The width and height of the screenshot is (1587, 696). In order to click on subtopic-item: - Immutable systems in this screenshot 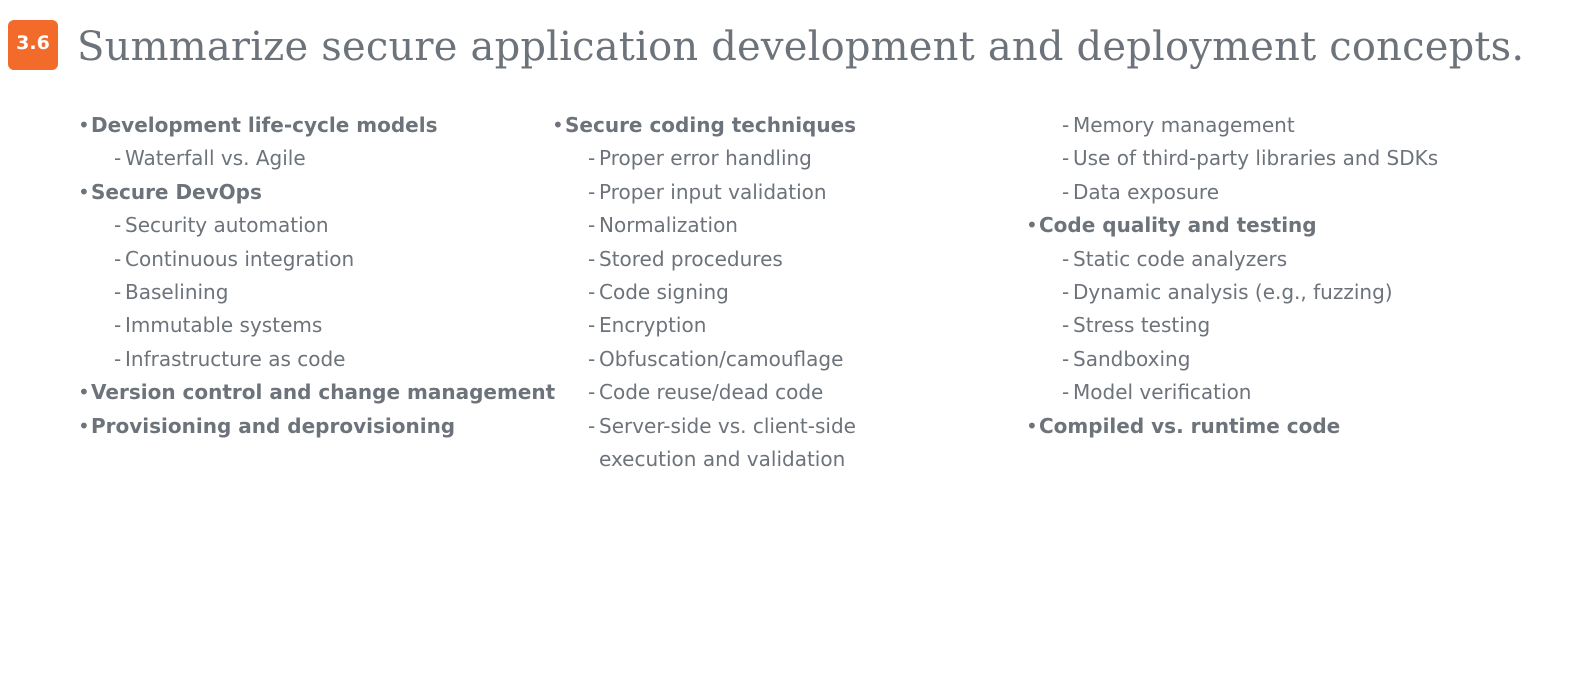, I will do `click(316, 325)`.